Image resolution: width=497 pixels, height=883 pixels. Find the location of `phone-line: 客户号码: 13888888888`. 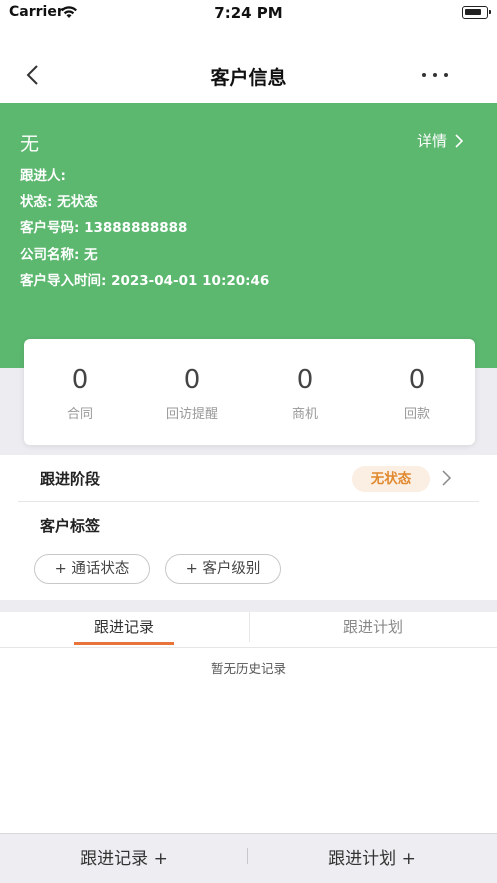

phone-line: 客户号码: 13888888888 is located at coordinates (104, 228).